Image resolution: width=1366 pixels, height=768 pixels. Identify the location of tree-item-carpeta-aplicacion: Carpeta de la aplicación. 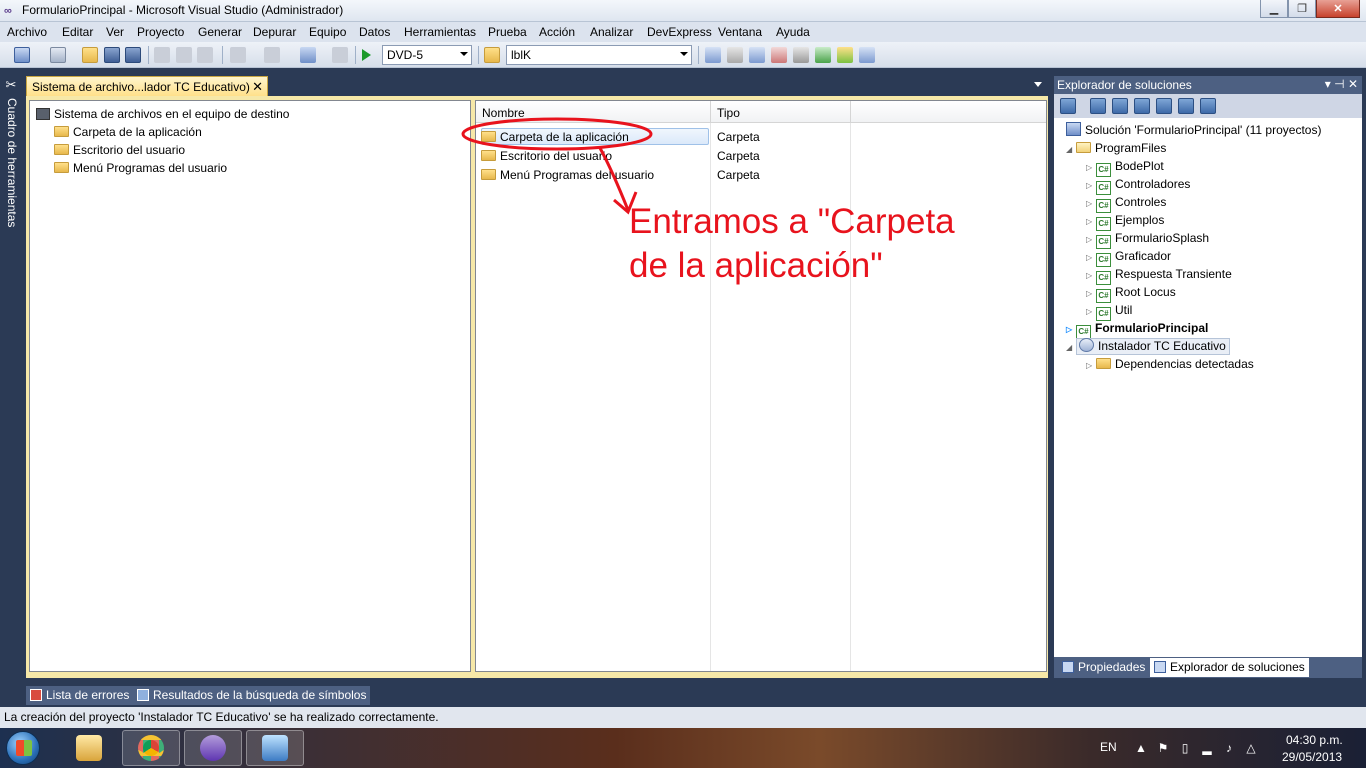
(128, 133).